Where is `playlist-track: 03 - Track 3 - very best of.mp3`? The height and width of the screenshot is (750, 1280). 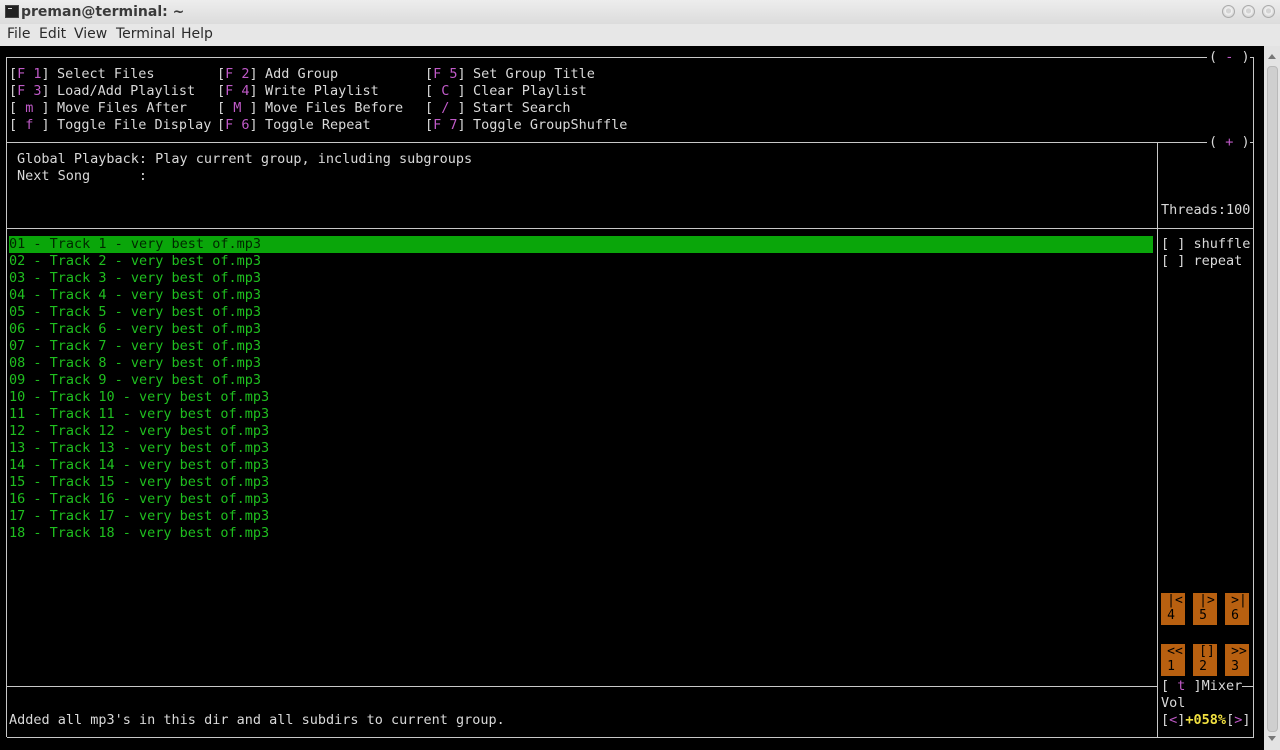 playlist-track: 03 - Track 3 - very best of.mp3 is located at coordinates (135, 278).